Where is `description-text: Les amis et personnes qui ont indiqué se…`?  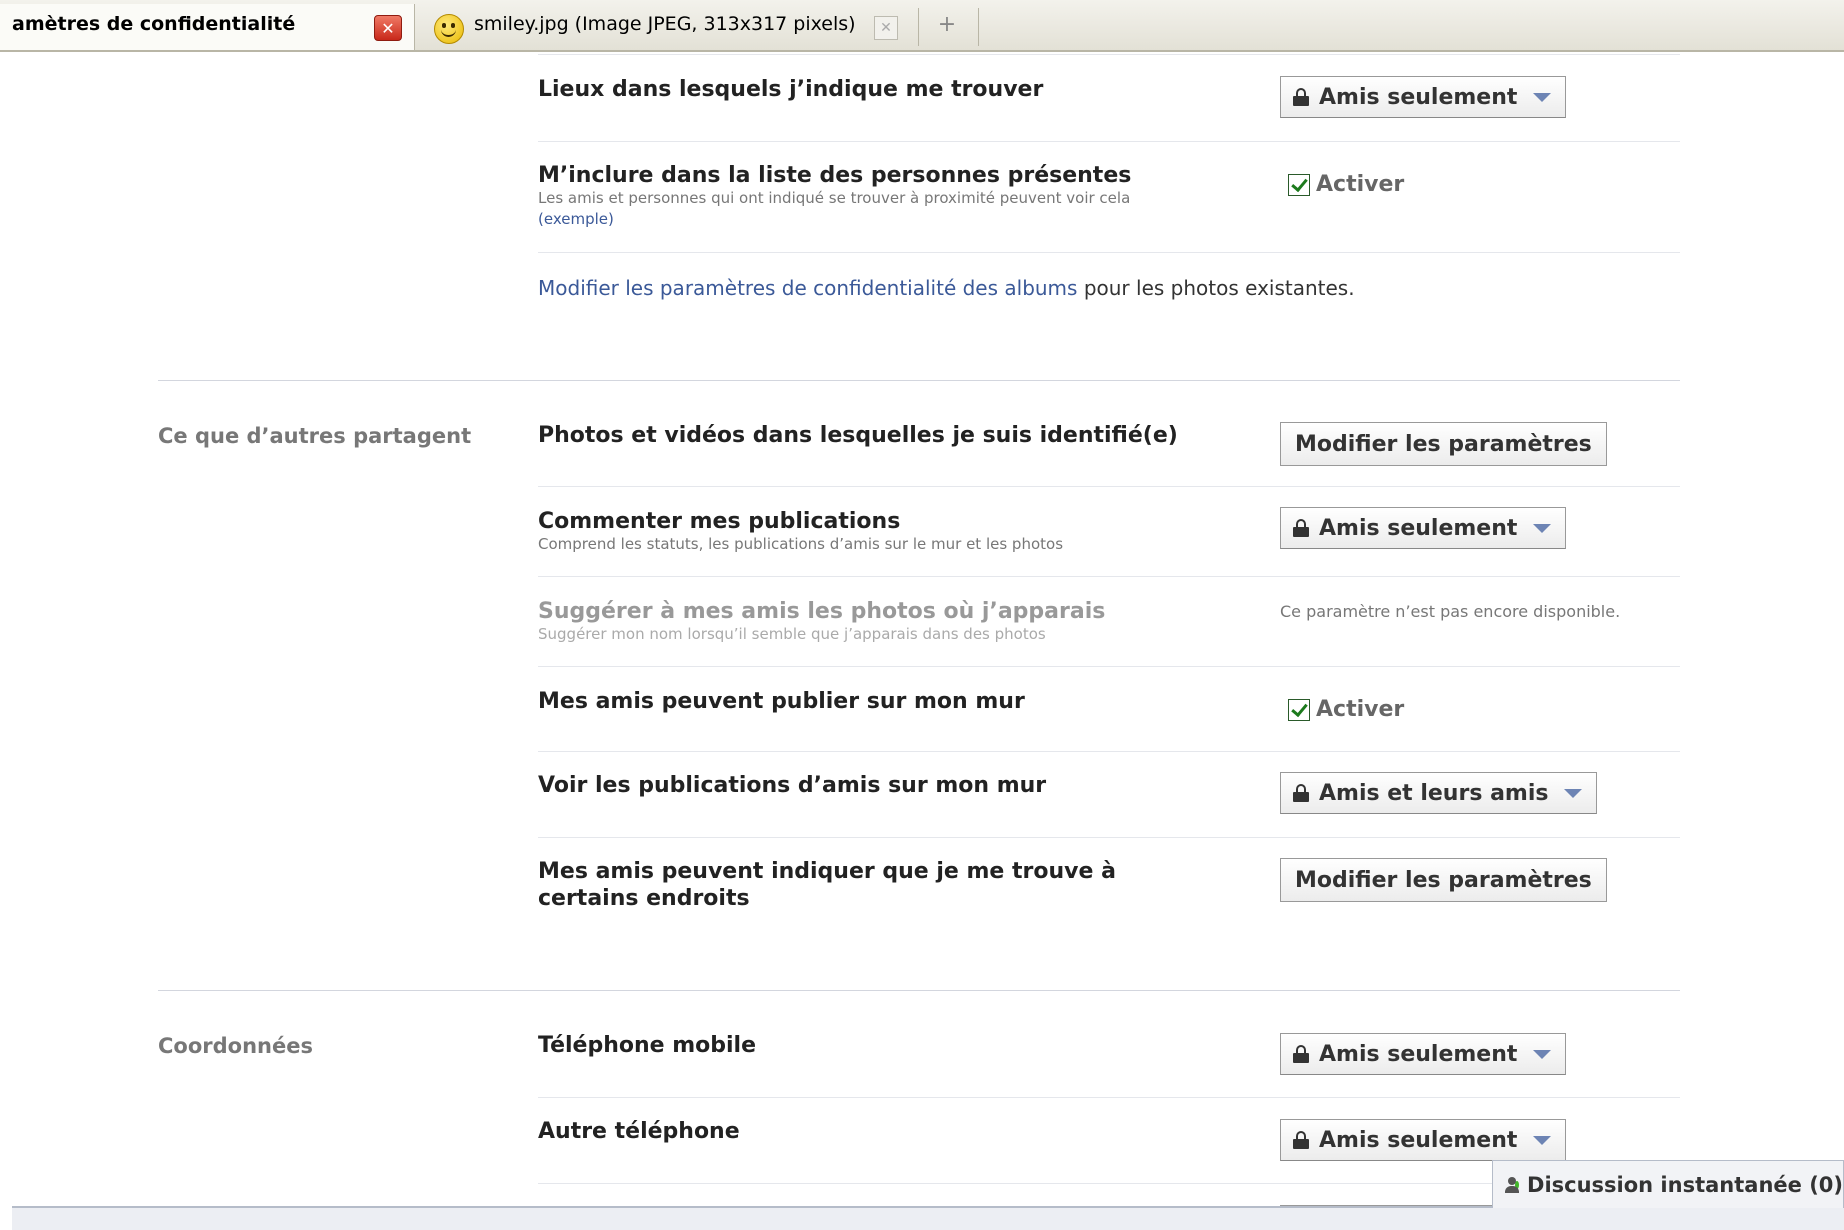
description-text: Les amis et personnes qui ont indiqué se… is located at coordinates (834, 198).